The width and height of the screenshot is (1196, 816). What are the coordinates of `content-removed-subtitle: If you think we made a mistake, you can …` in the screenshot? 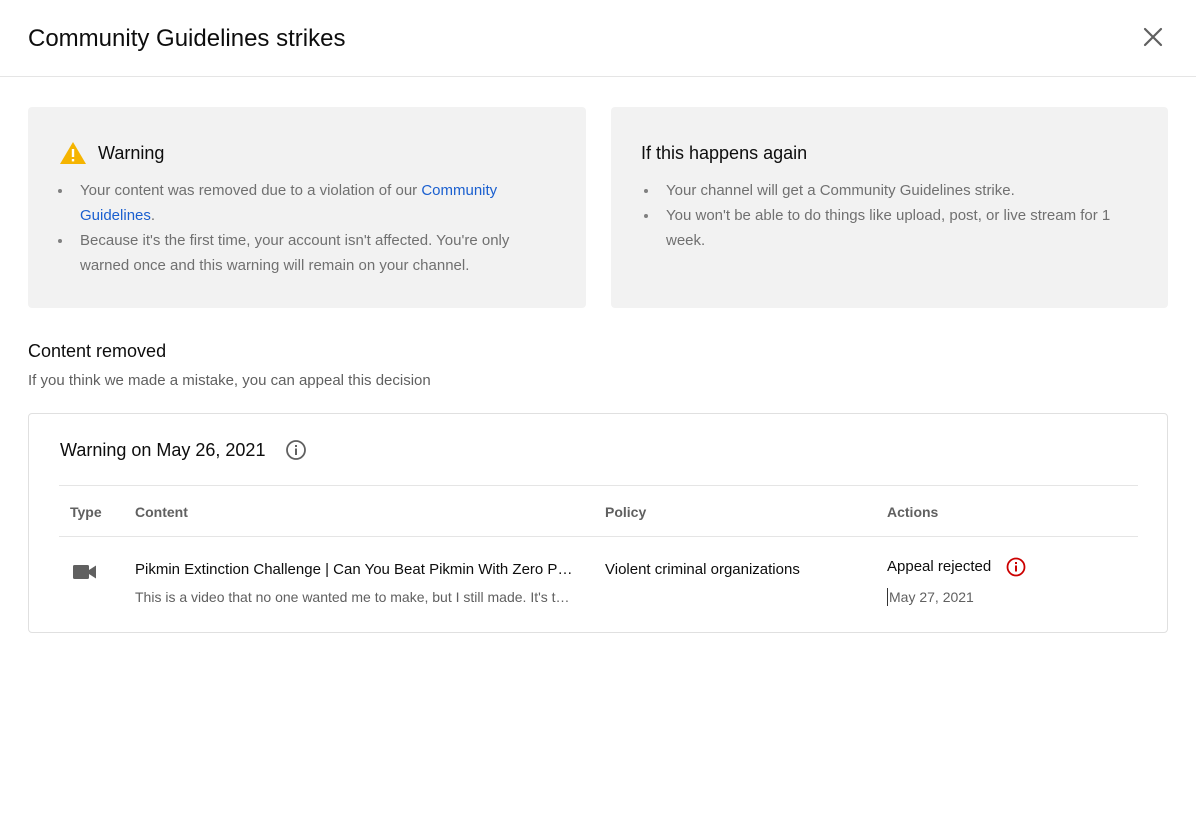 It's located at (229, 380).